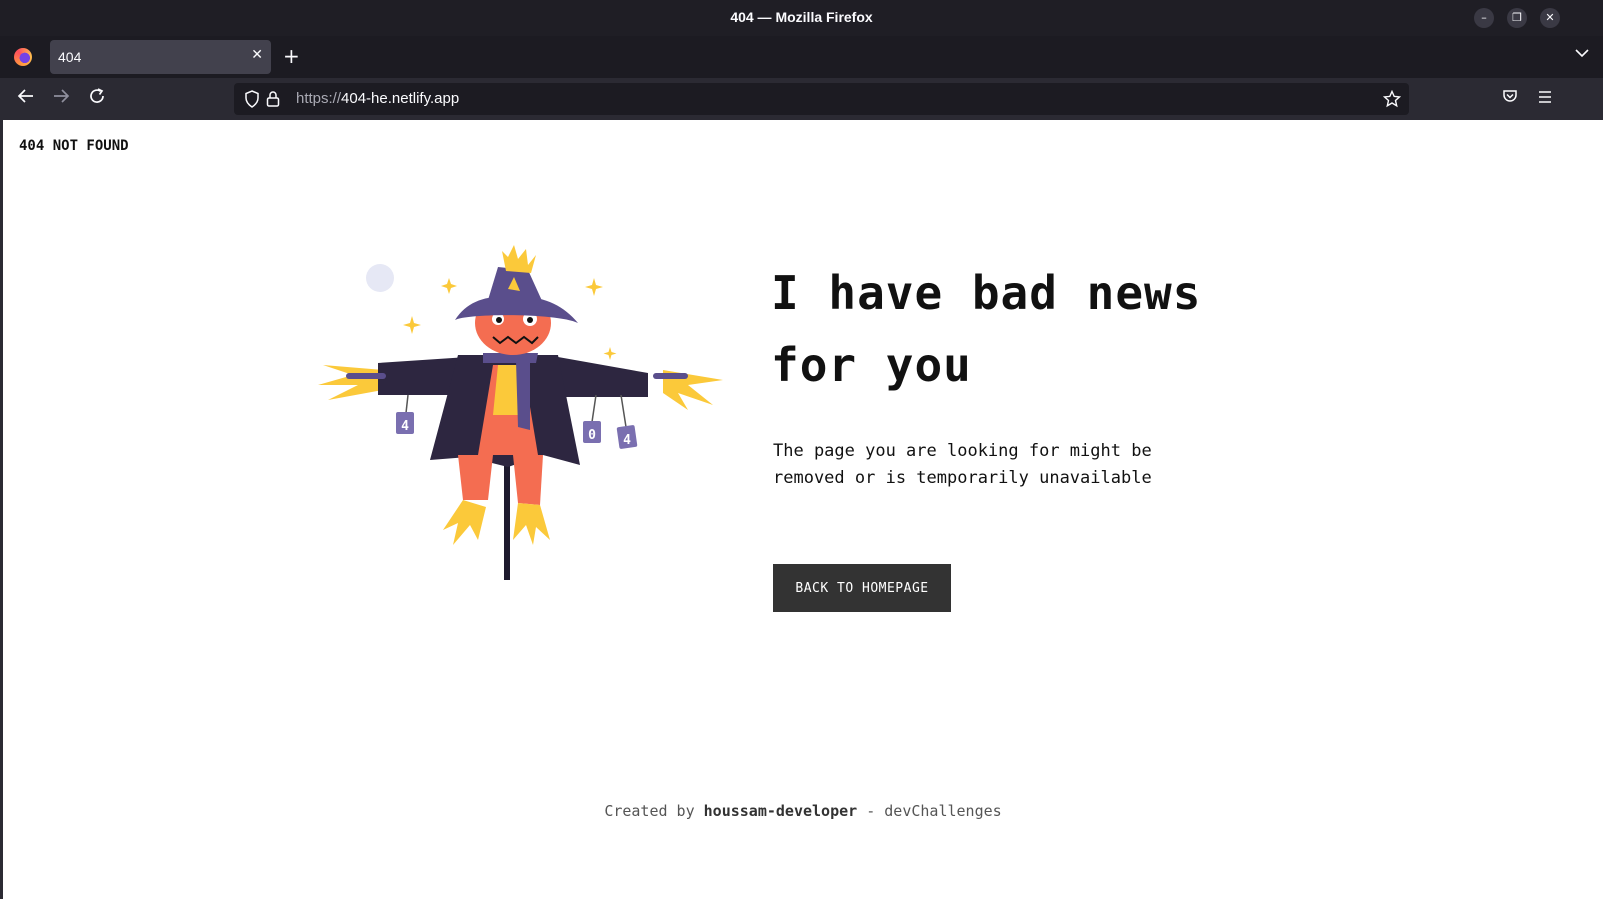 This screenshot has width=1603, height=899. What do you see at coordinates (1484, 18) in the screenshot?
I see `minimize-icon: –` at bounding box center [1484, 18].